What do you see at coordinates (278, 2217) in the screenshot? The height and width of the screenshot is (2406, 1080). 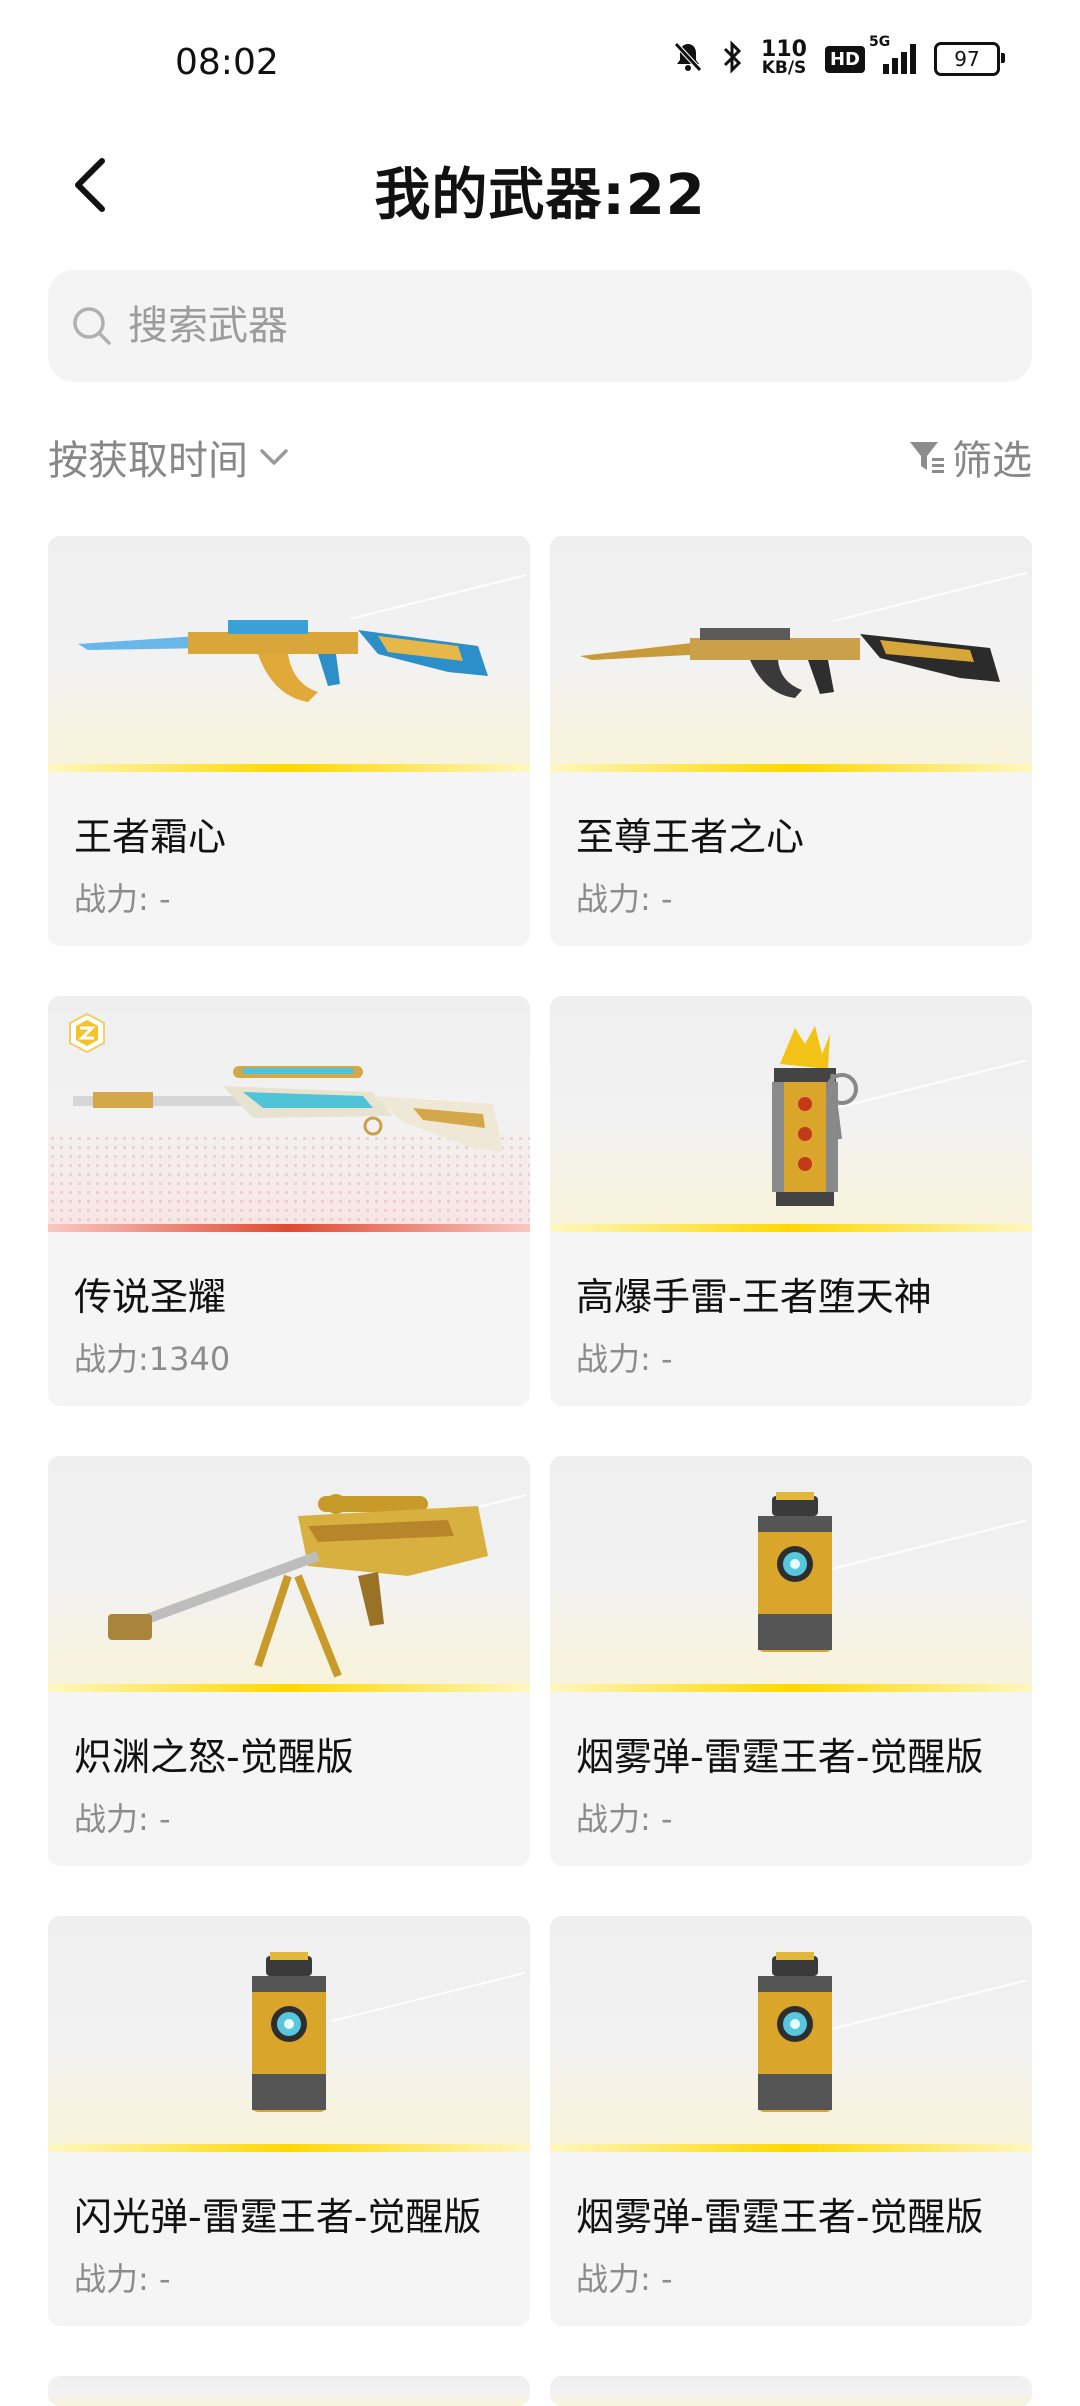 I see `weapon-name: 闪光弹-雷霆王者-觉醒版` at bounding box center [278, 2217].